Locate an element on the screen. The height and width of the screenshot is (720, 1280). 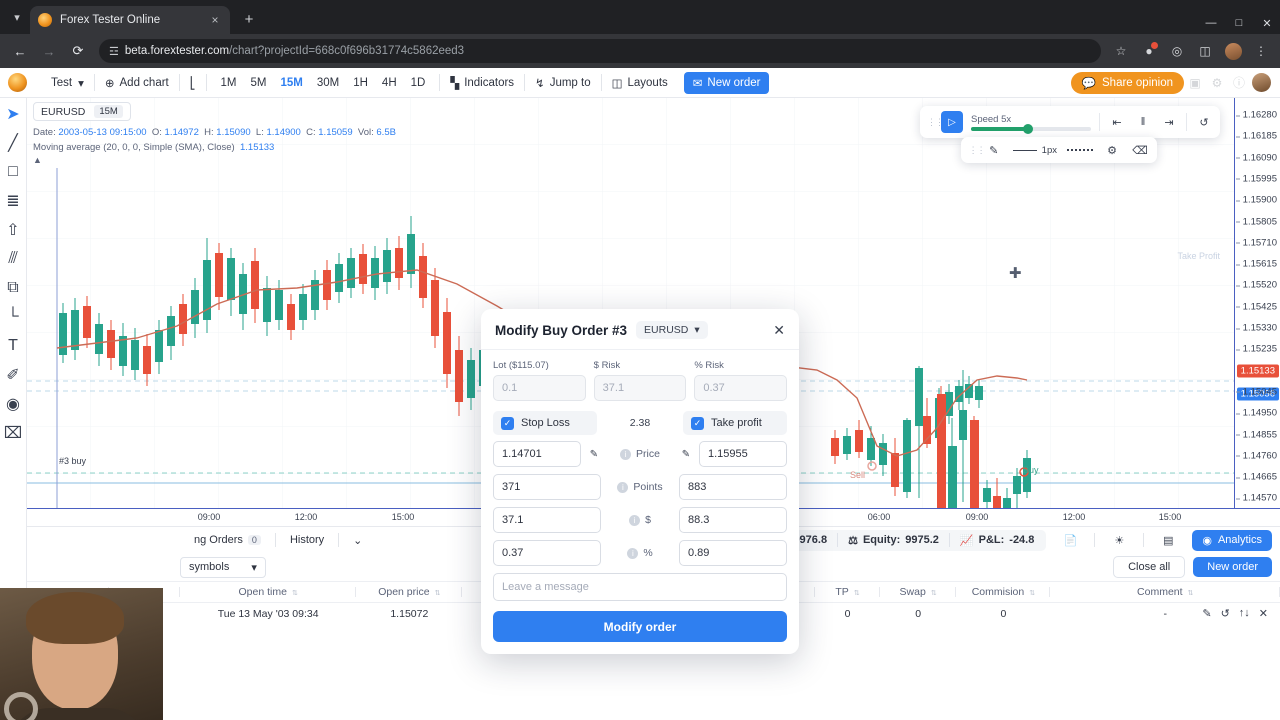
chrome-menu-icon: ⋮ is located at coordinates (1261, 51).